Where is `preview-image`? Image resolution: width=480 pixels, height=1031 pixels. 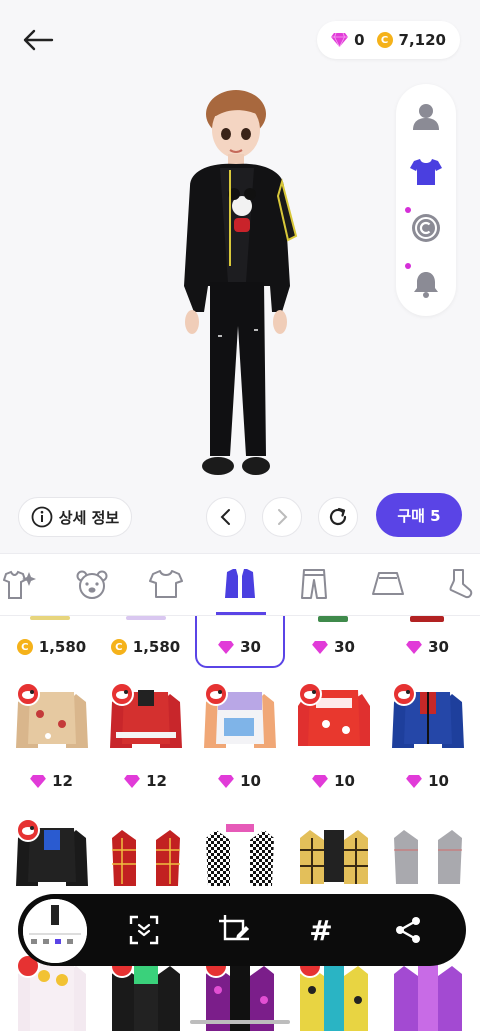
preview-image is located at coordinates (55, 931).